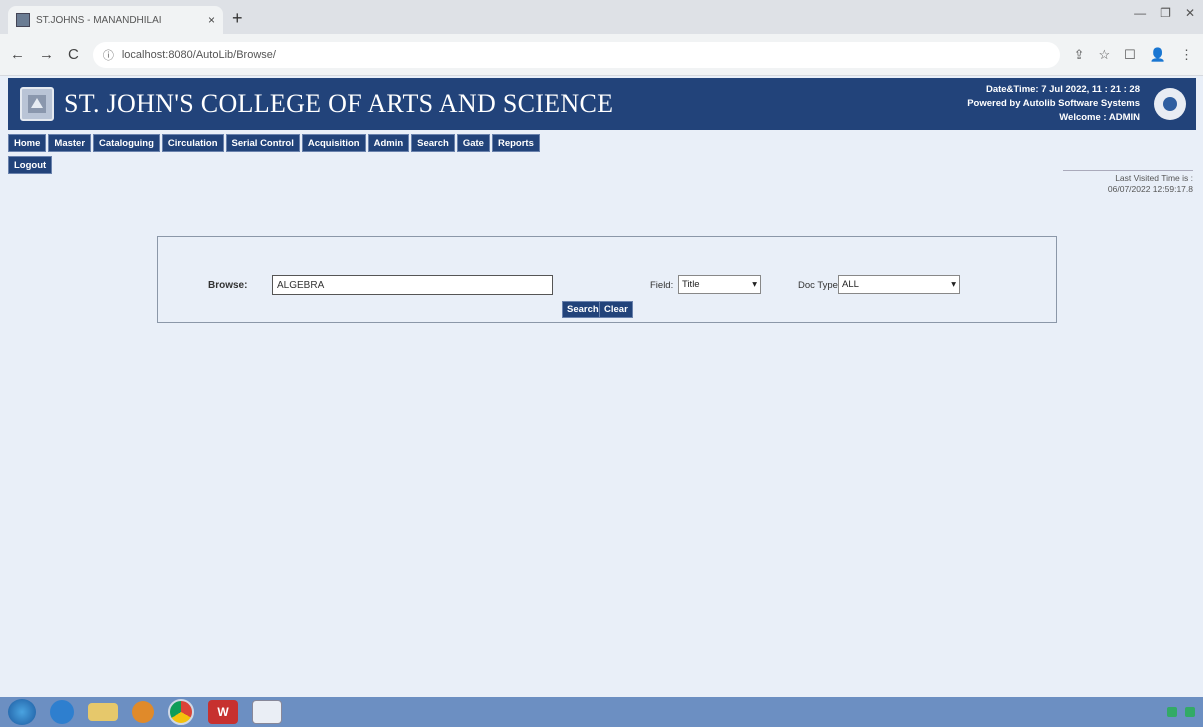 The height and width of the screenshot is (727, 1203). I want to click on field-select-value: Title, so click(691, 284).